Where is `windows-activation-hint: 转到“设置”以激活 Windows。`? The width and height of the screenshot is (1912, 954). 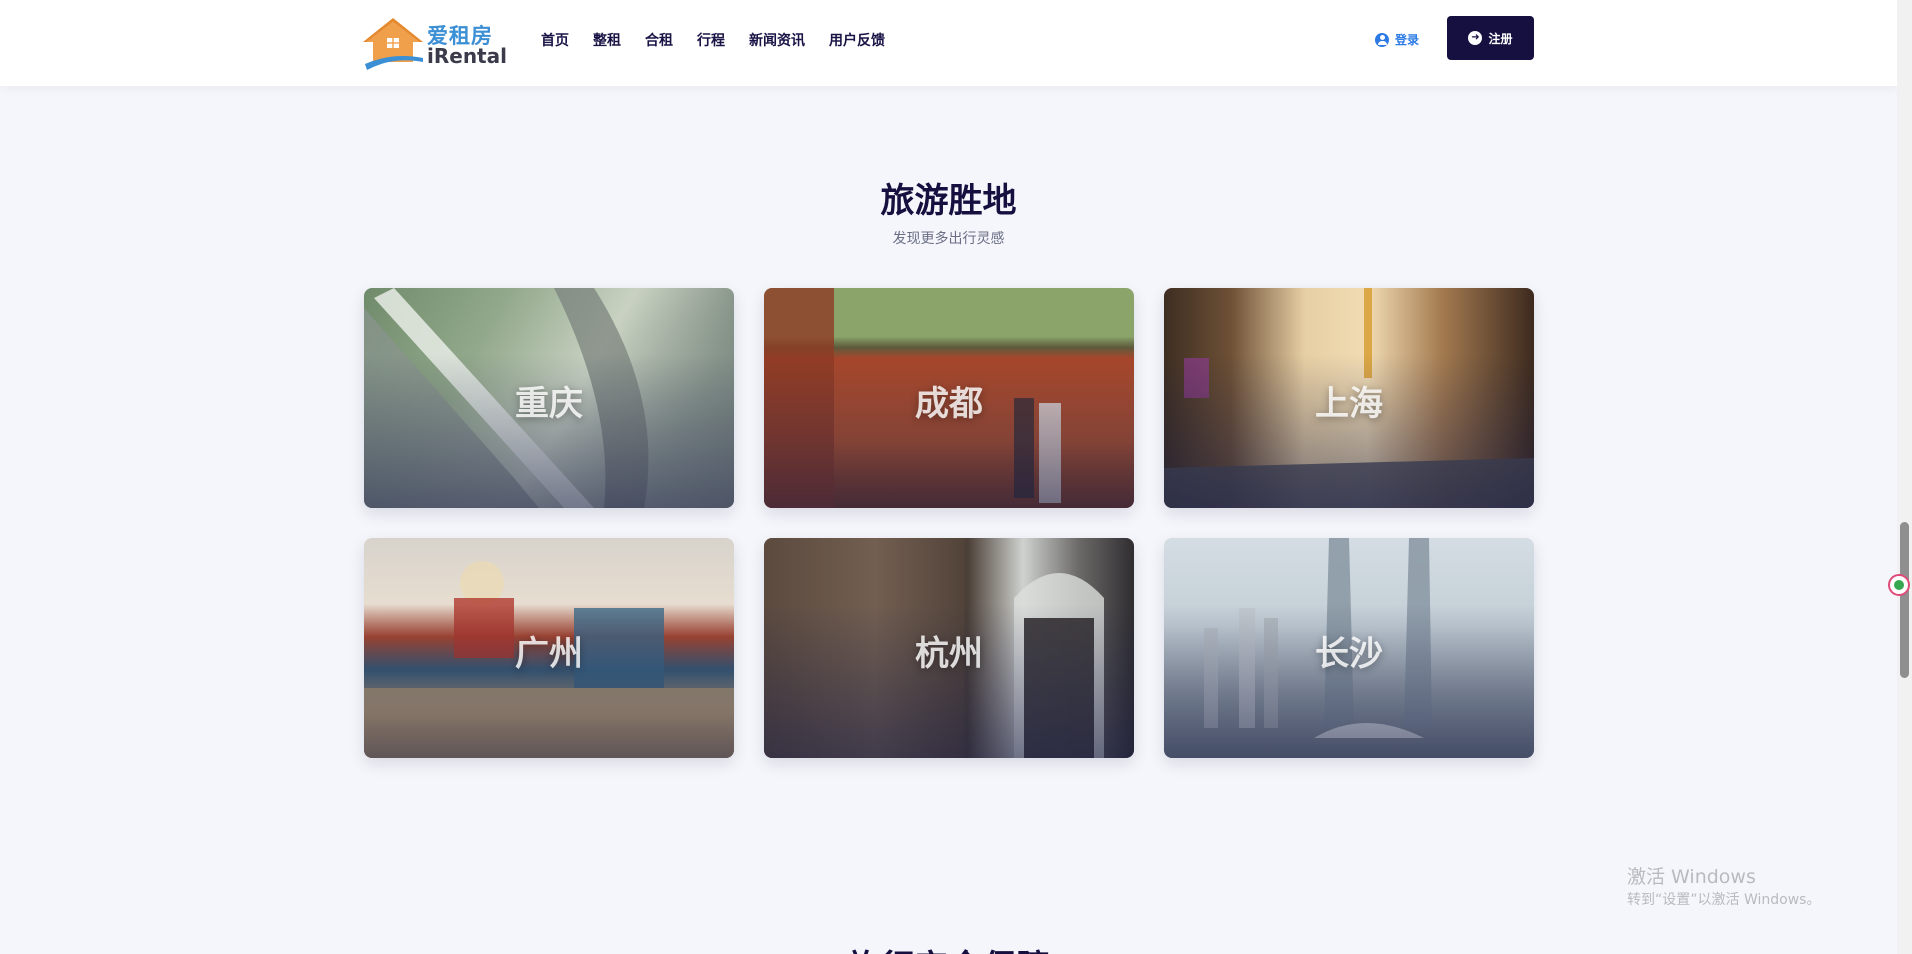
windows-activation-hint: 转到“设置”以激活 Windows。 is located at coordinates (1724, 900).